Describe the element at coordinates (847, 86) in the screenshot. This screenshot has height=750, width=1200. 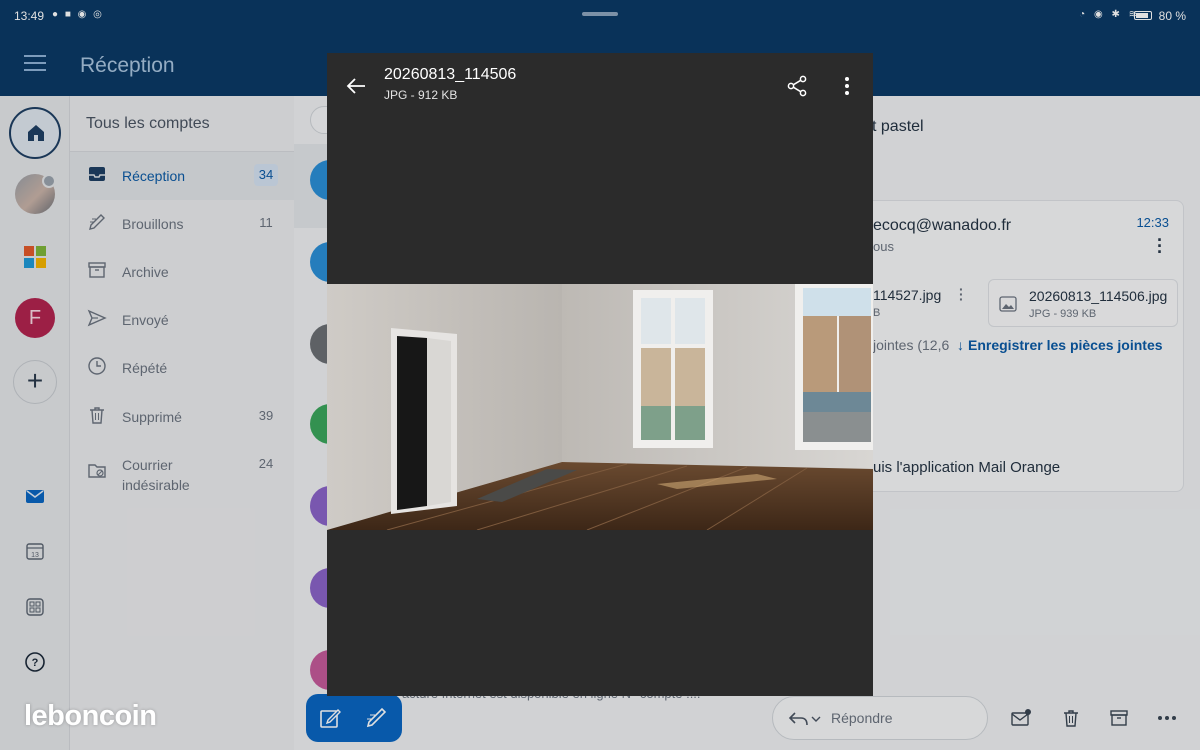
I see `more-vert-icon` at that location.